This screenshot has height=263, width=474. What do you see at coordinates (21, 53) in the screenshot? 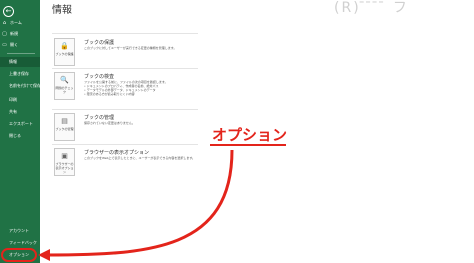
I see `sidebar-divider` at bounding box center [21, 53].